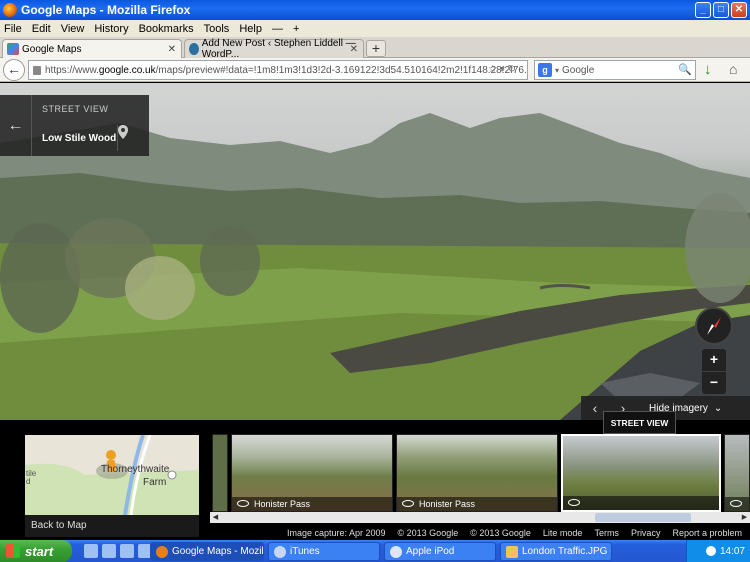 This screenshot has width=750, height=562. Describe the element at coordinates (718, 408) in the screenshot. I see `chevron-down-icon: ⌄` at that location.